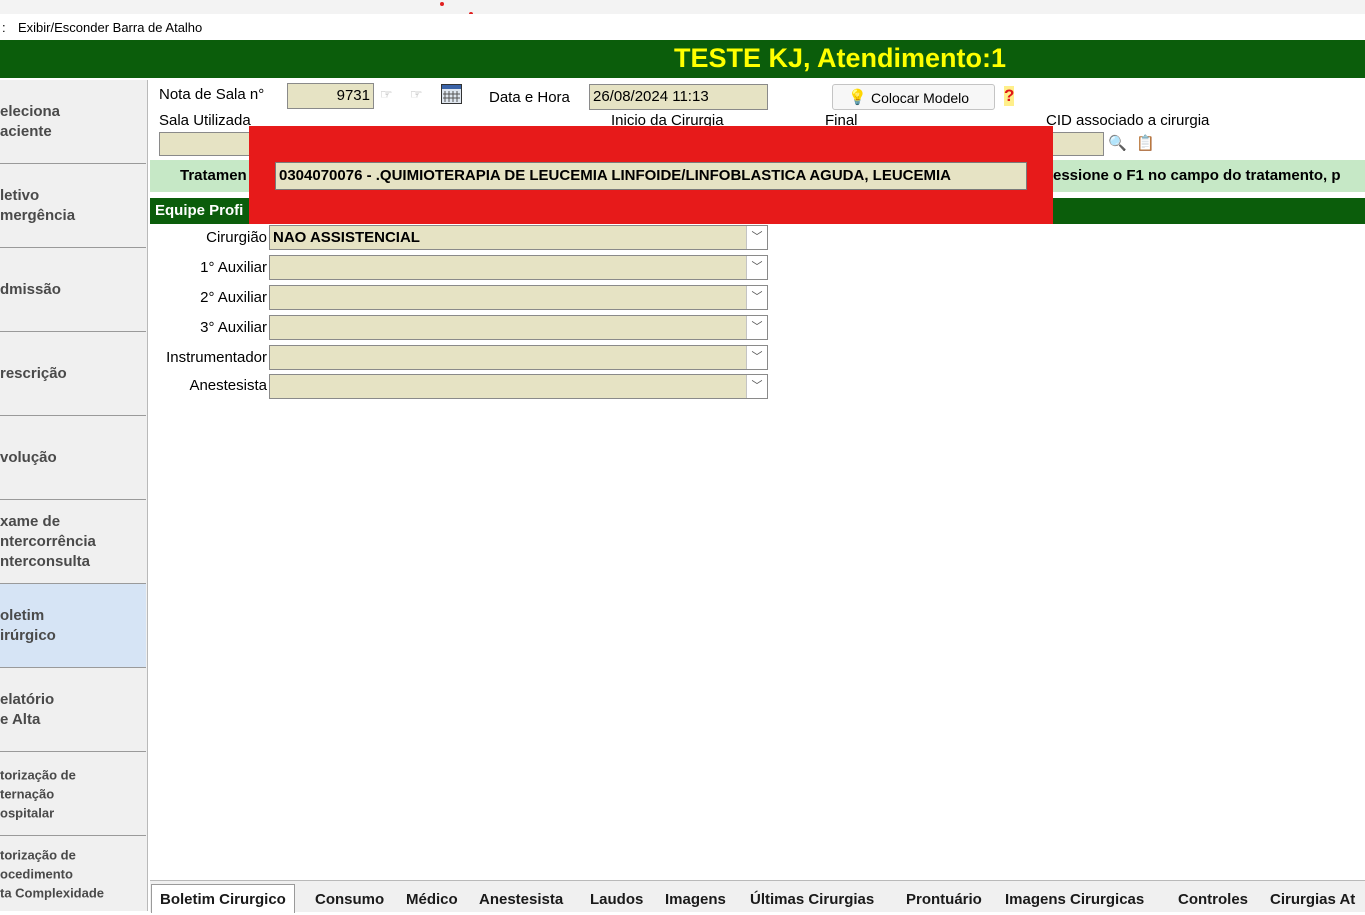  I want to click on instrumentador-select: ﹀, so click(518, 357).